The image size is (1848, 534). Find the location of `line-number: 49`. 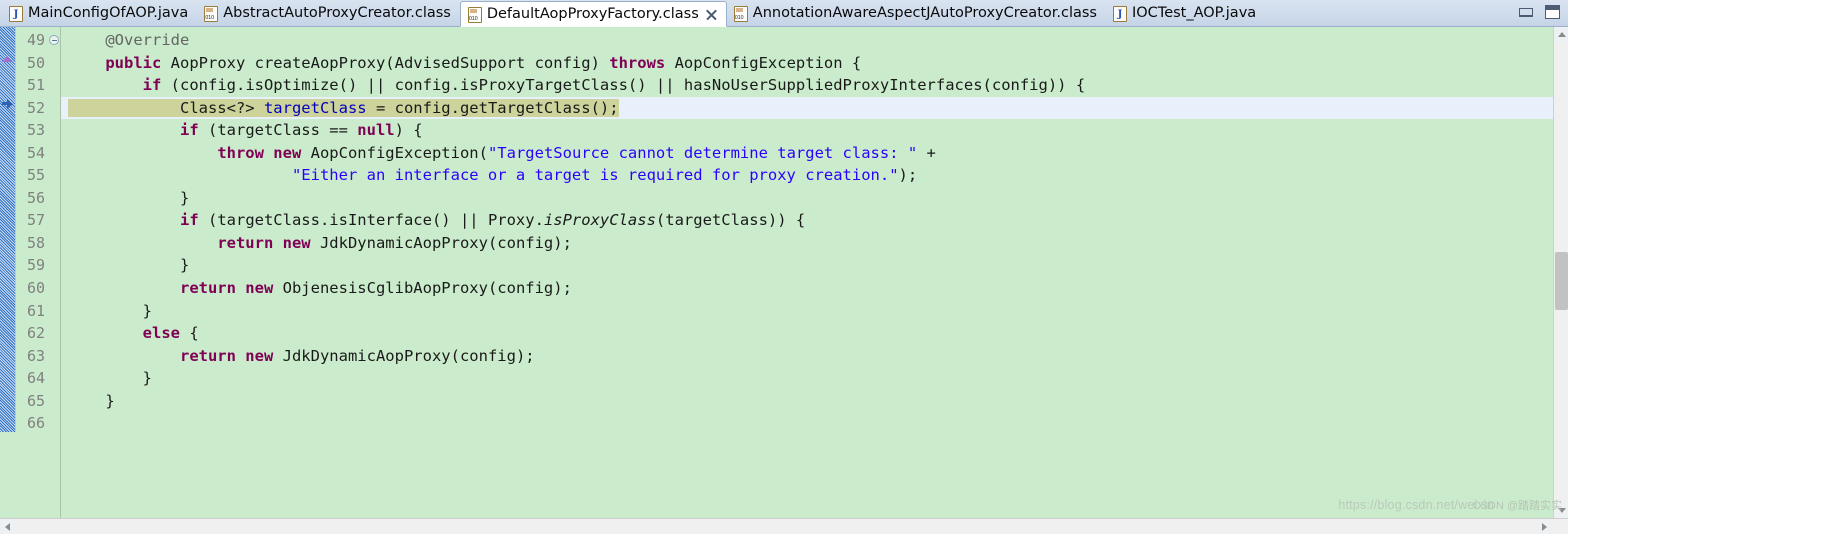

line-number: 49 is located at coordinates (35, 40).